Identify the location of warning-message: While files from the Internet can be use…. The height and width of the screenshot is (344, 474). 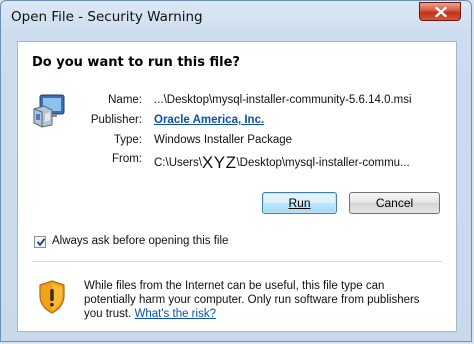
(261, 300).